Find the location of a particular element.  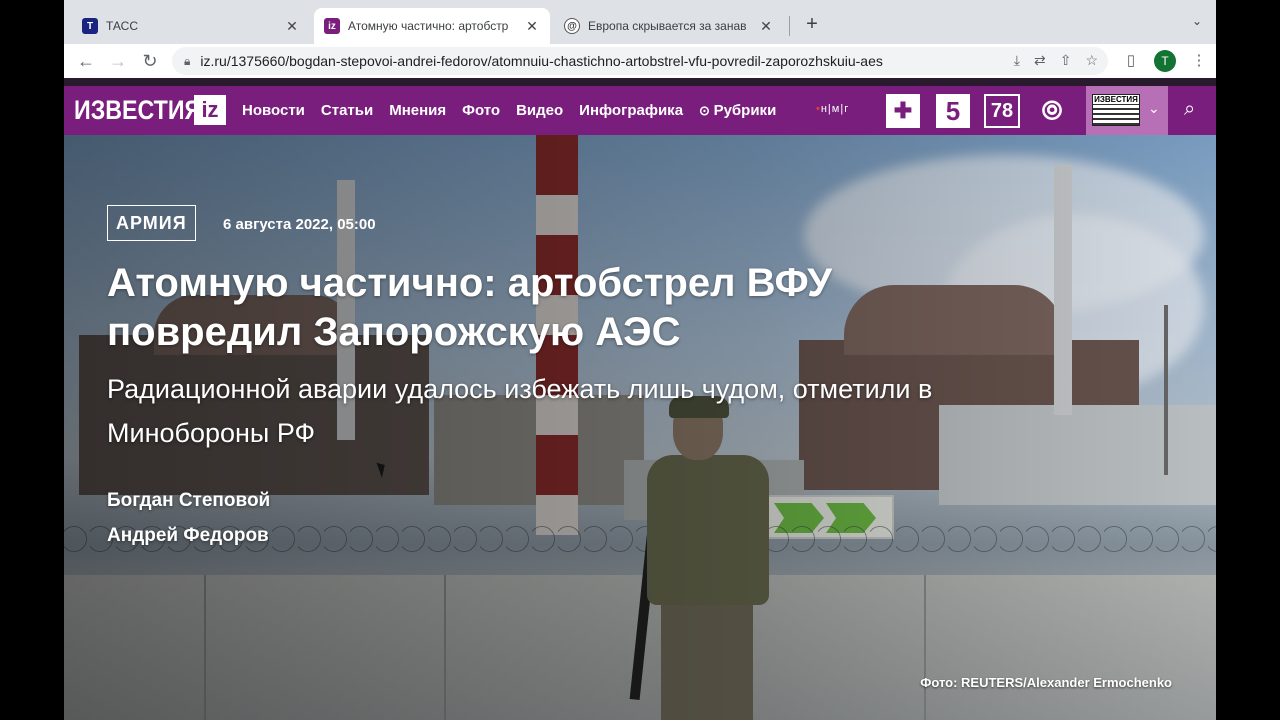

newspaper-issue-button: ИЗВЕСТИЯ ⌄ is located at coordinates (1127, 110).